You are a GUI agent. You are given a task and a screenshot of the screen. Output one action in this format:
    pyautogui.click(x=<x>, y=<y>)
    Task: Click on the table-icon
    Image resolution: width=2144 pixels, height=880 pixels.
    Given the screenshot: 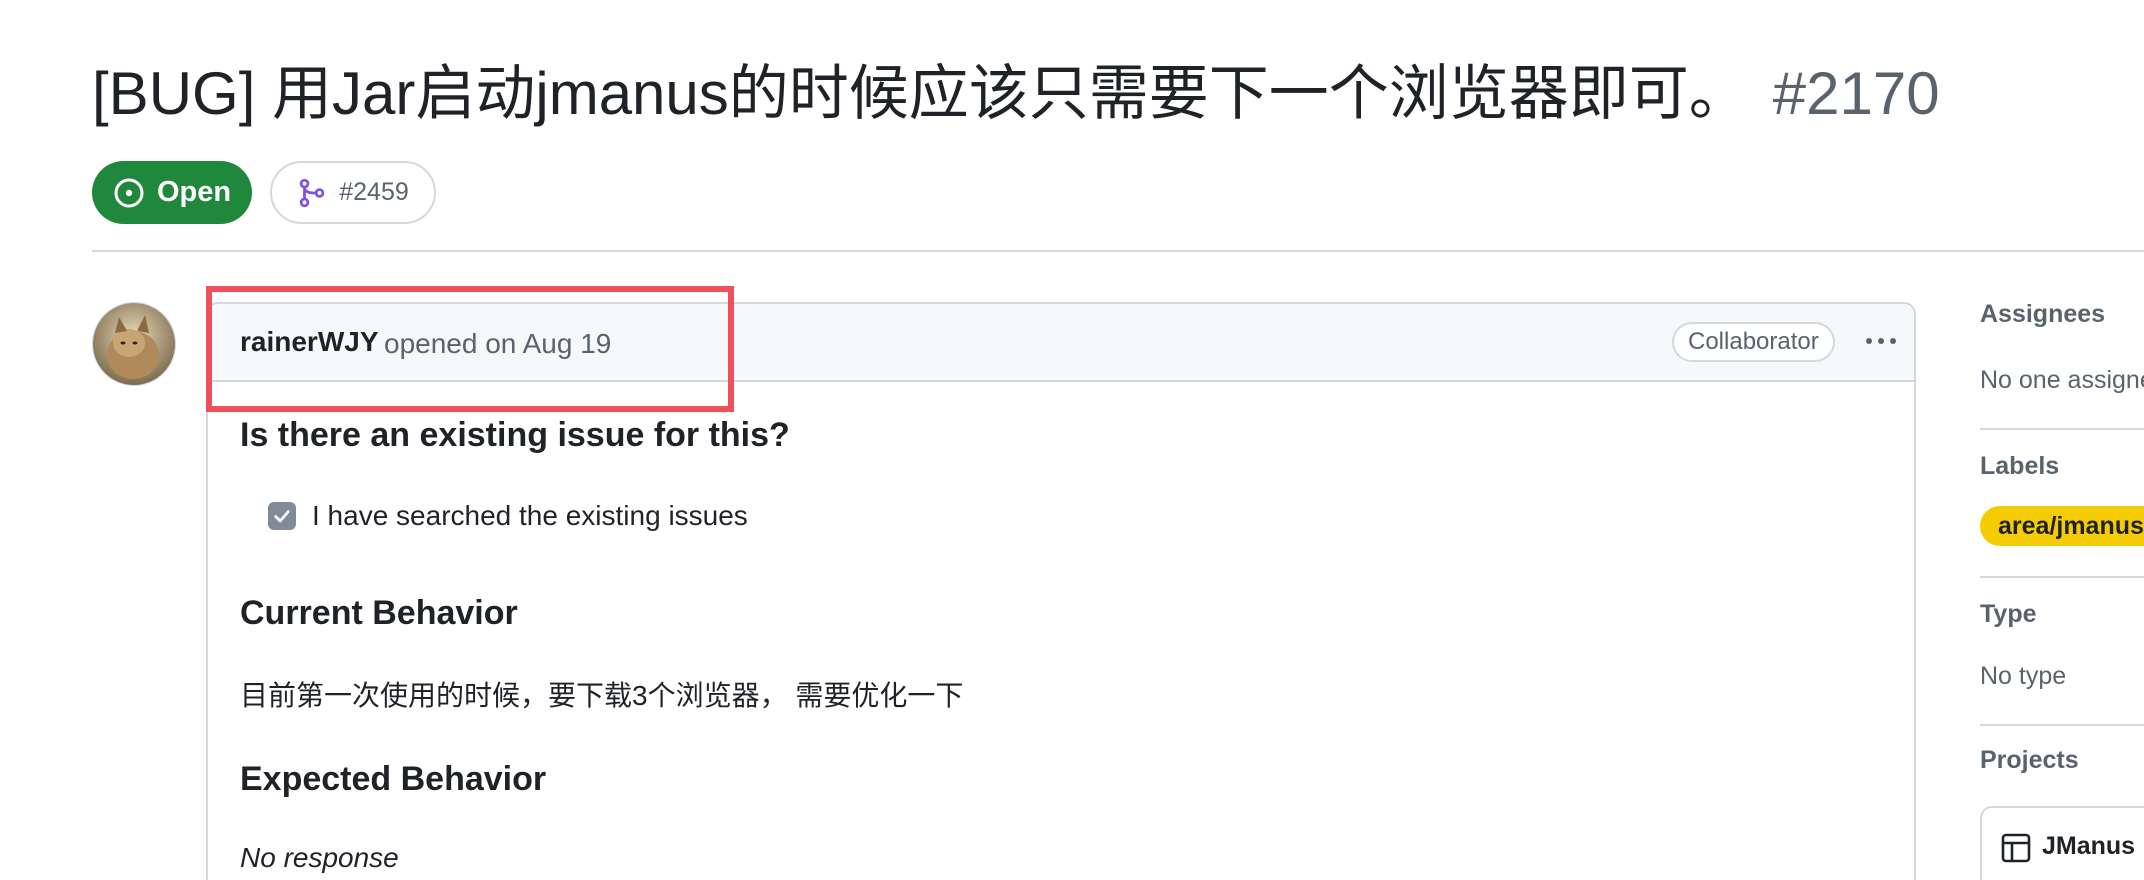 What is the action you would take?
    pyautogui.click(x=2016, y=848)
    